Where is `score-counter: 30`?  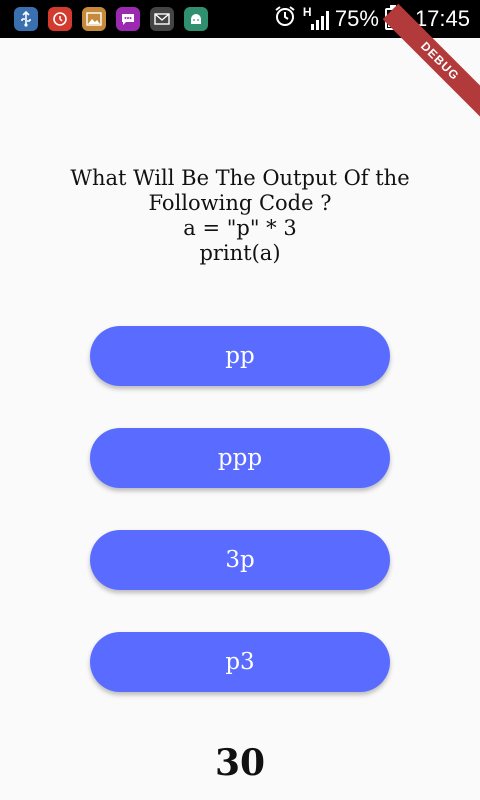 score-counter: 30 is located at coordinates (240, 763).